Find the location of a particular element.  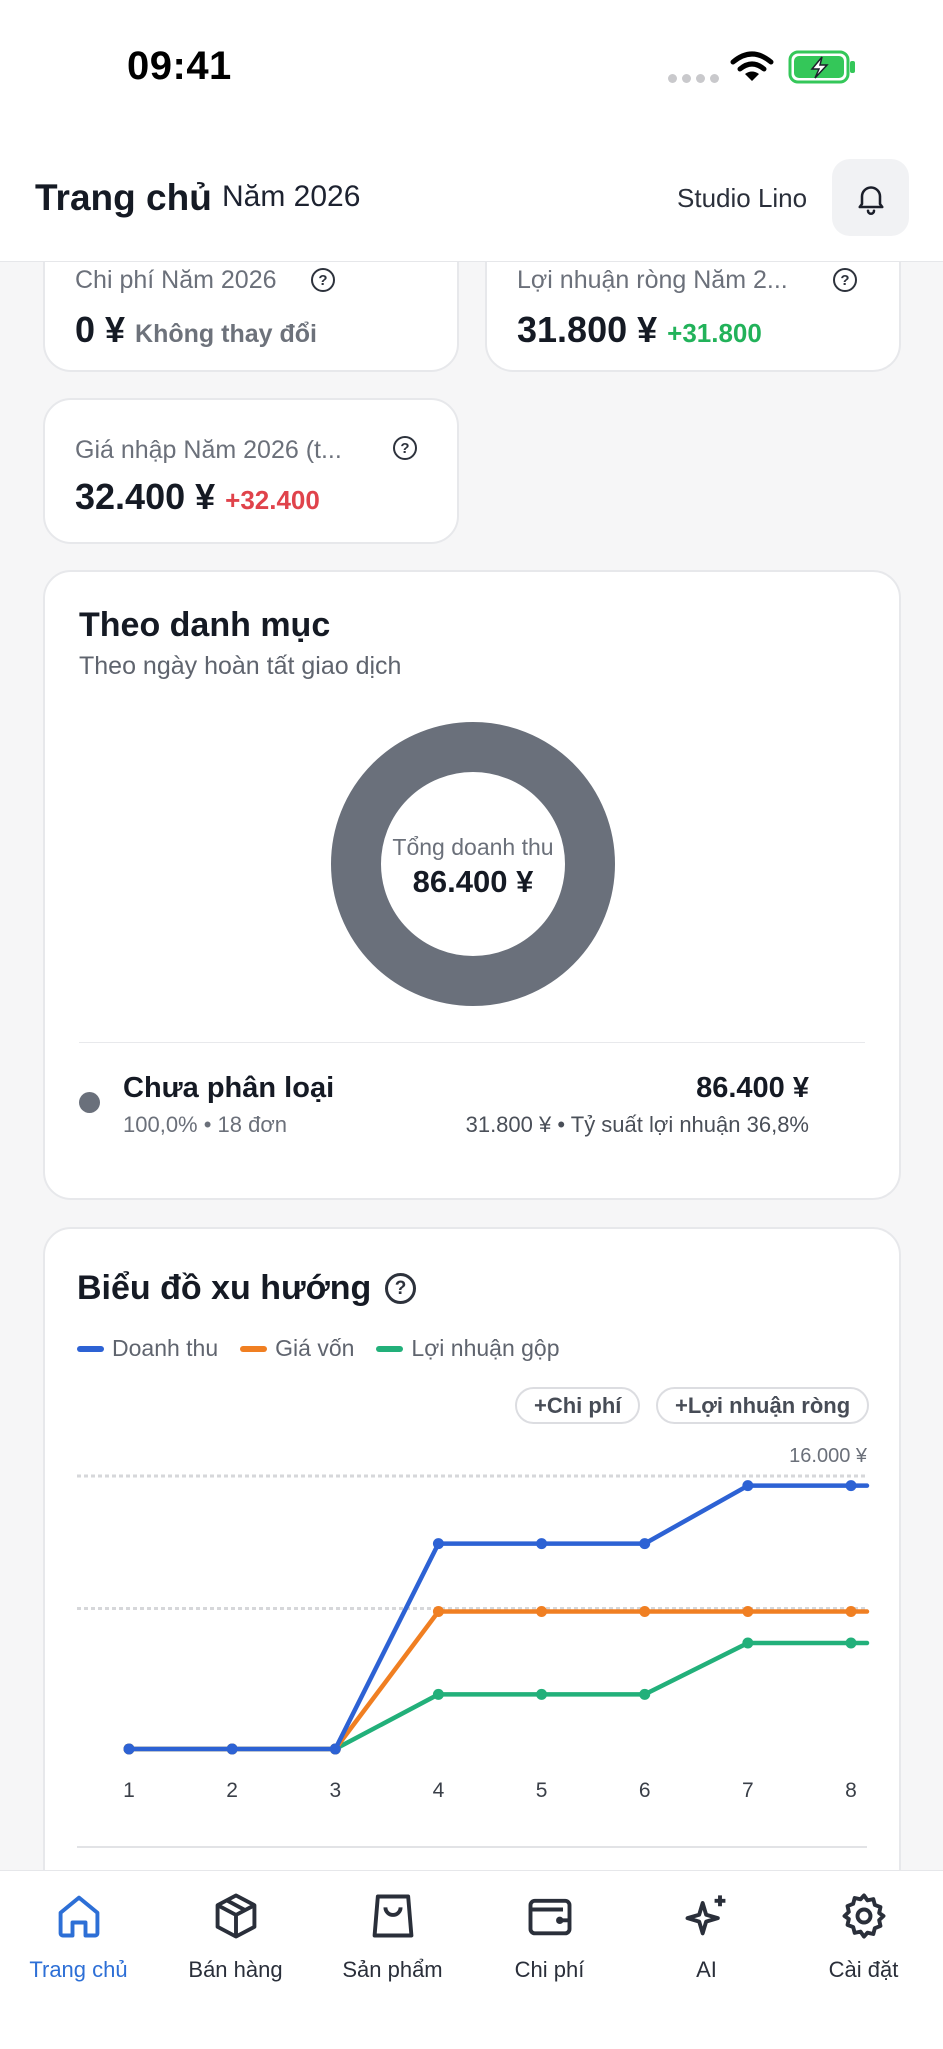

category-amount: 86.400 ¥ is located at coordinates (752, 1088).